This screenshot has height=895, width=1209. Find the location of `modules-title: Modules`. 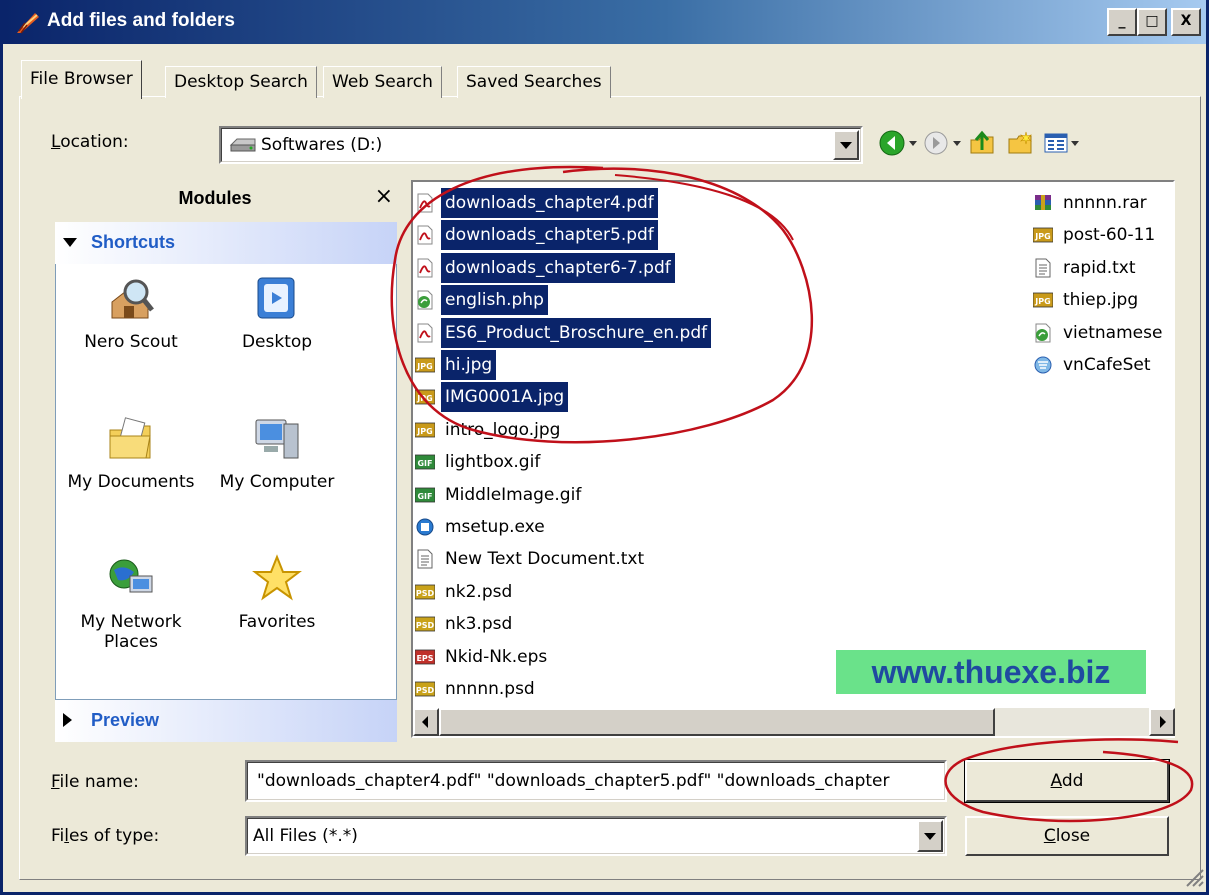

modules-title: Modules is located at coordinates (215, 198).